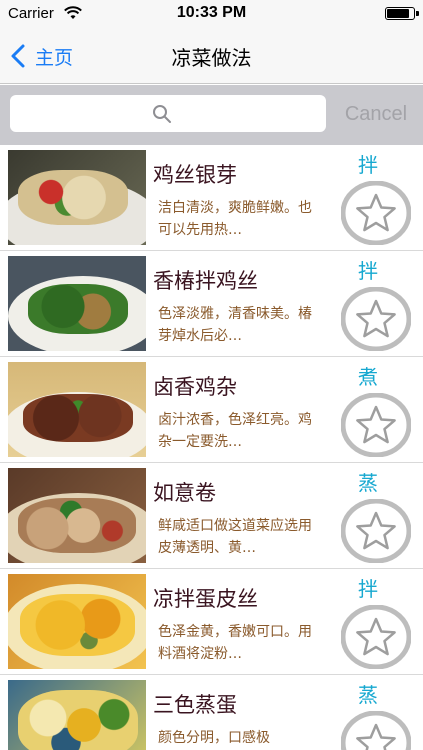  I want to click on search-input, so click(168, 113).